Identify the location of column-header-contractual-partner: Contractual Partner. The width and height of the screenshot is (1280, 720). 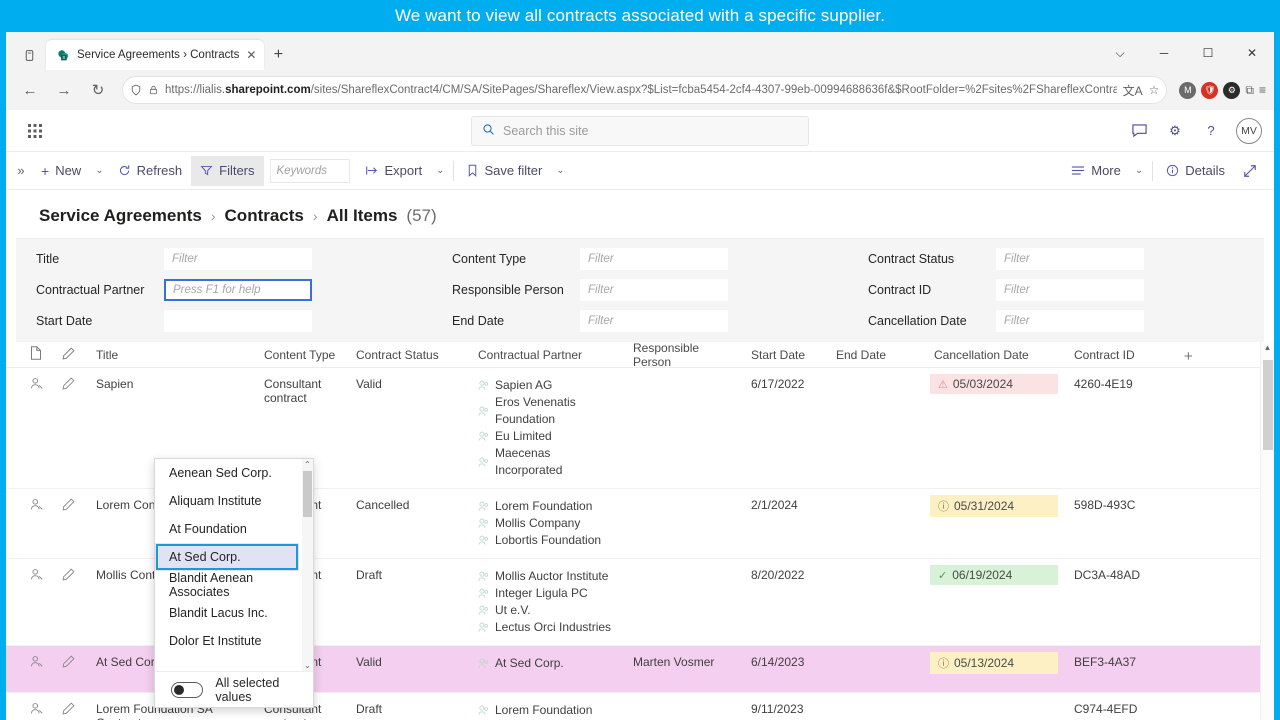
(541, 355).